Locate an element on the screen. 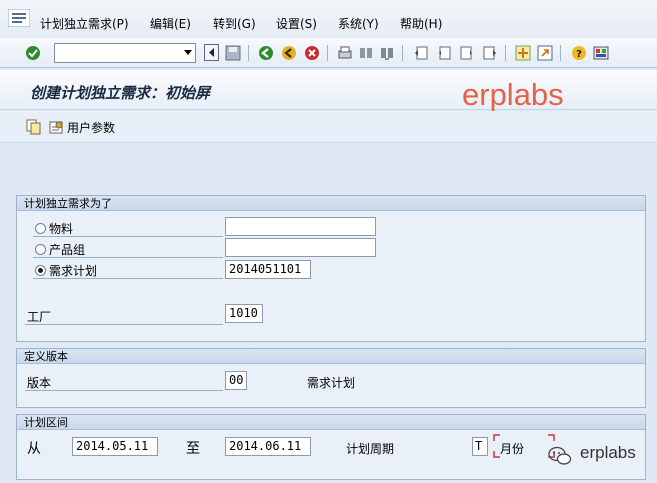  material-radio is located at coordinates (40, 228).